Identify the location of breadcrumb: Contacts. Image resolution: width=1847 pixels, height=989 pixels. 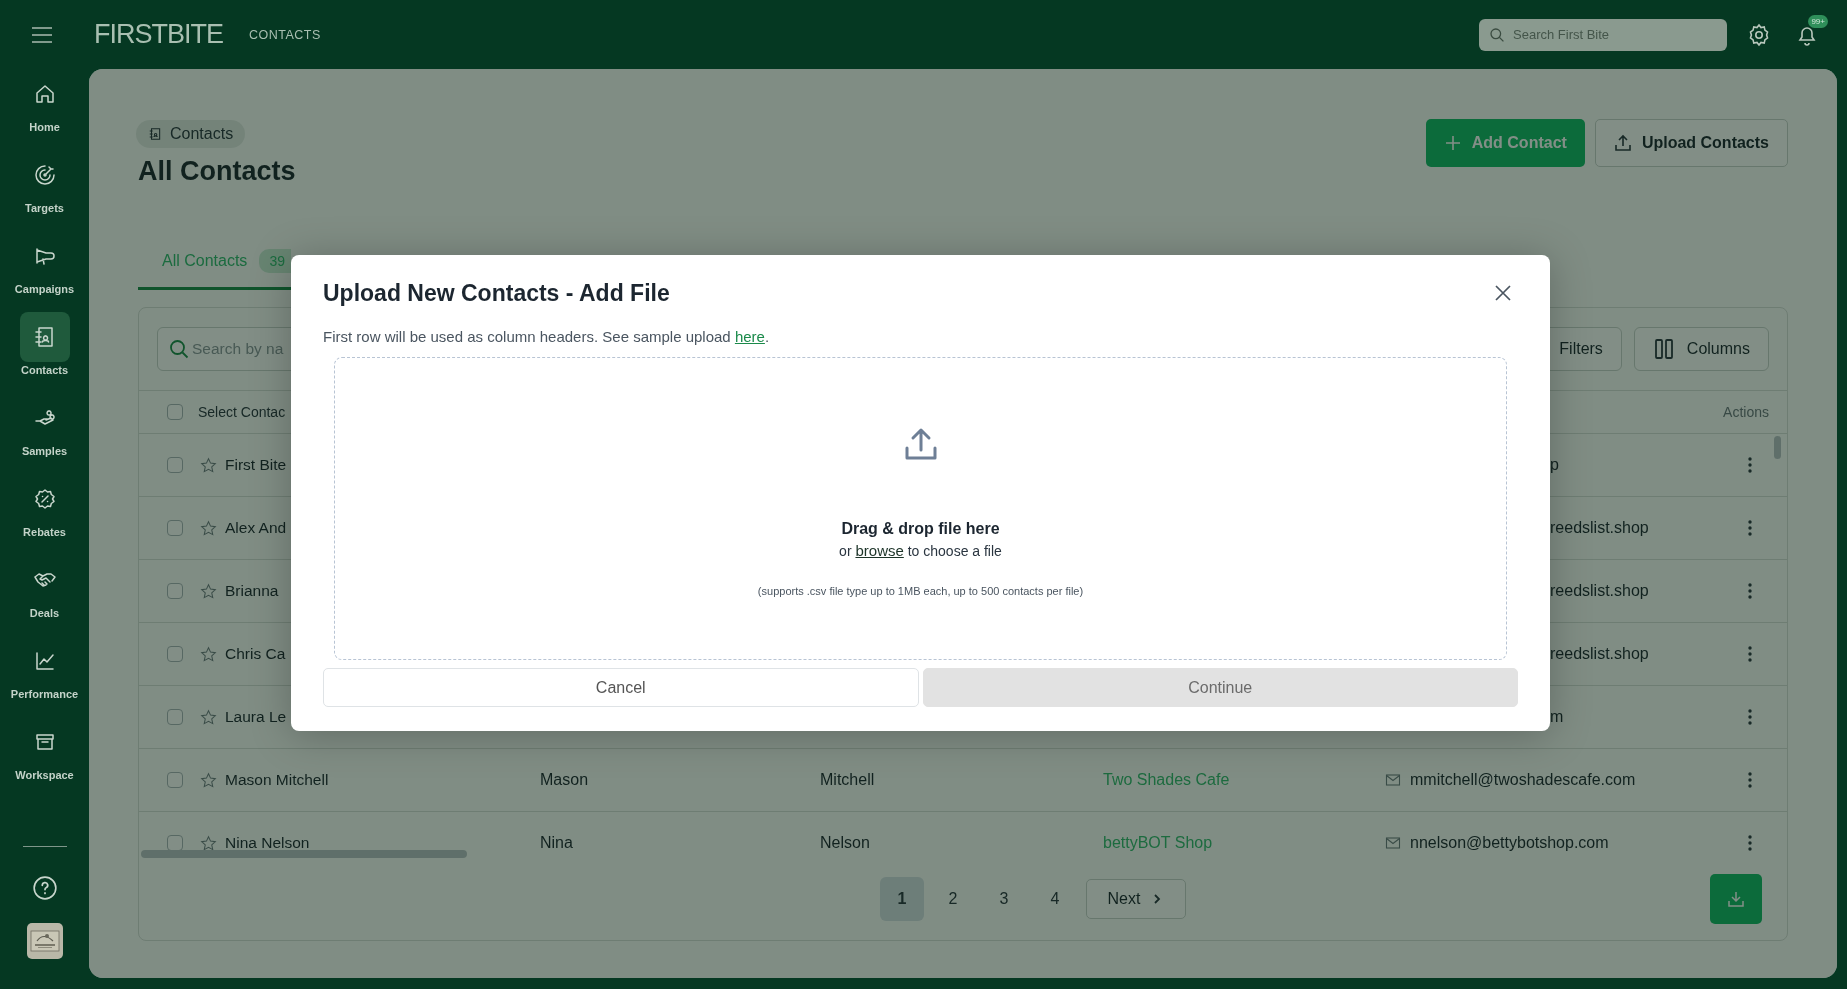
(191, 134).